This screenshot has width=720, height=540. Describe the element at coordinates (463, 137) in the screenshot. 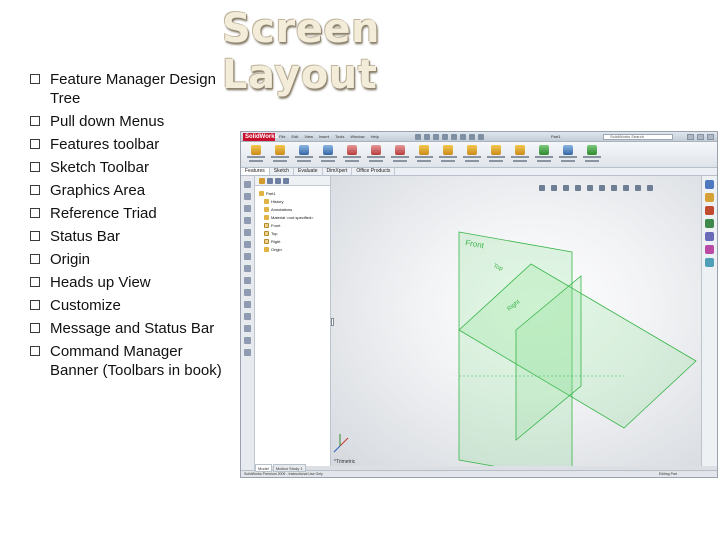

I see `select-icon` at that location.